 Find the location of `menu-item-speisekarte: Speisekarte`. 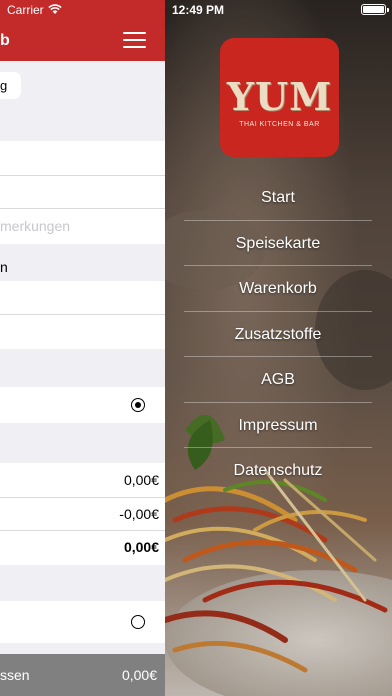

menu-item-speisekarte: Speisekarte is located at coordinates (278, 243).